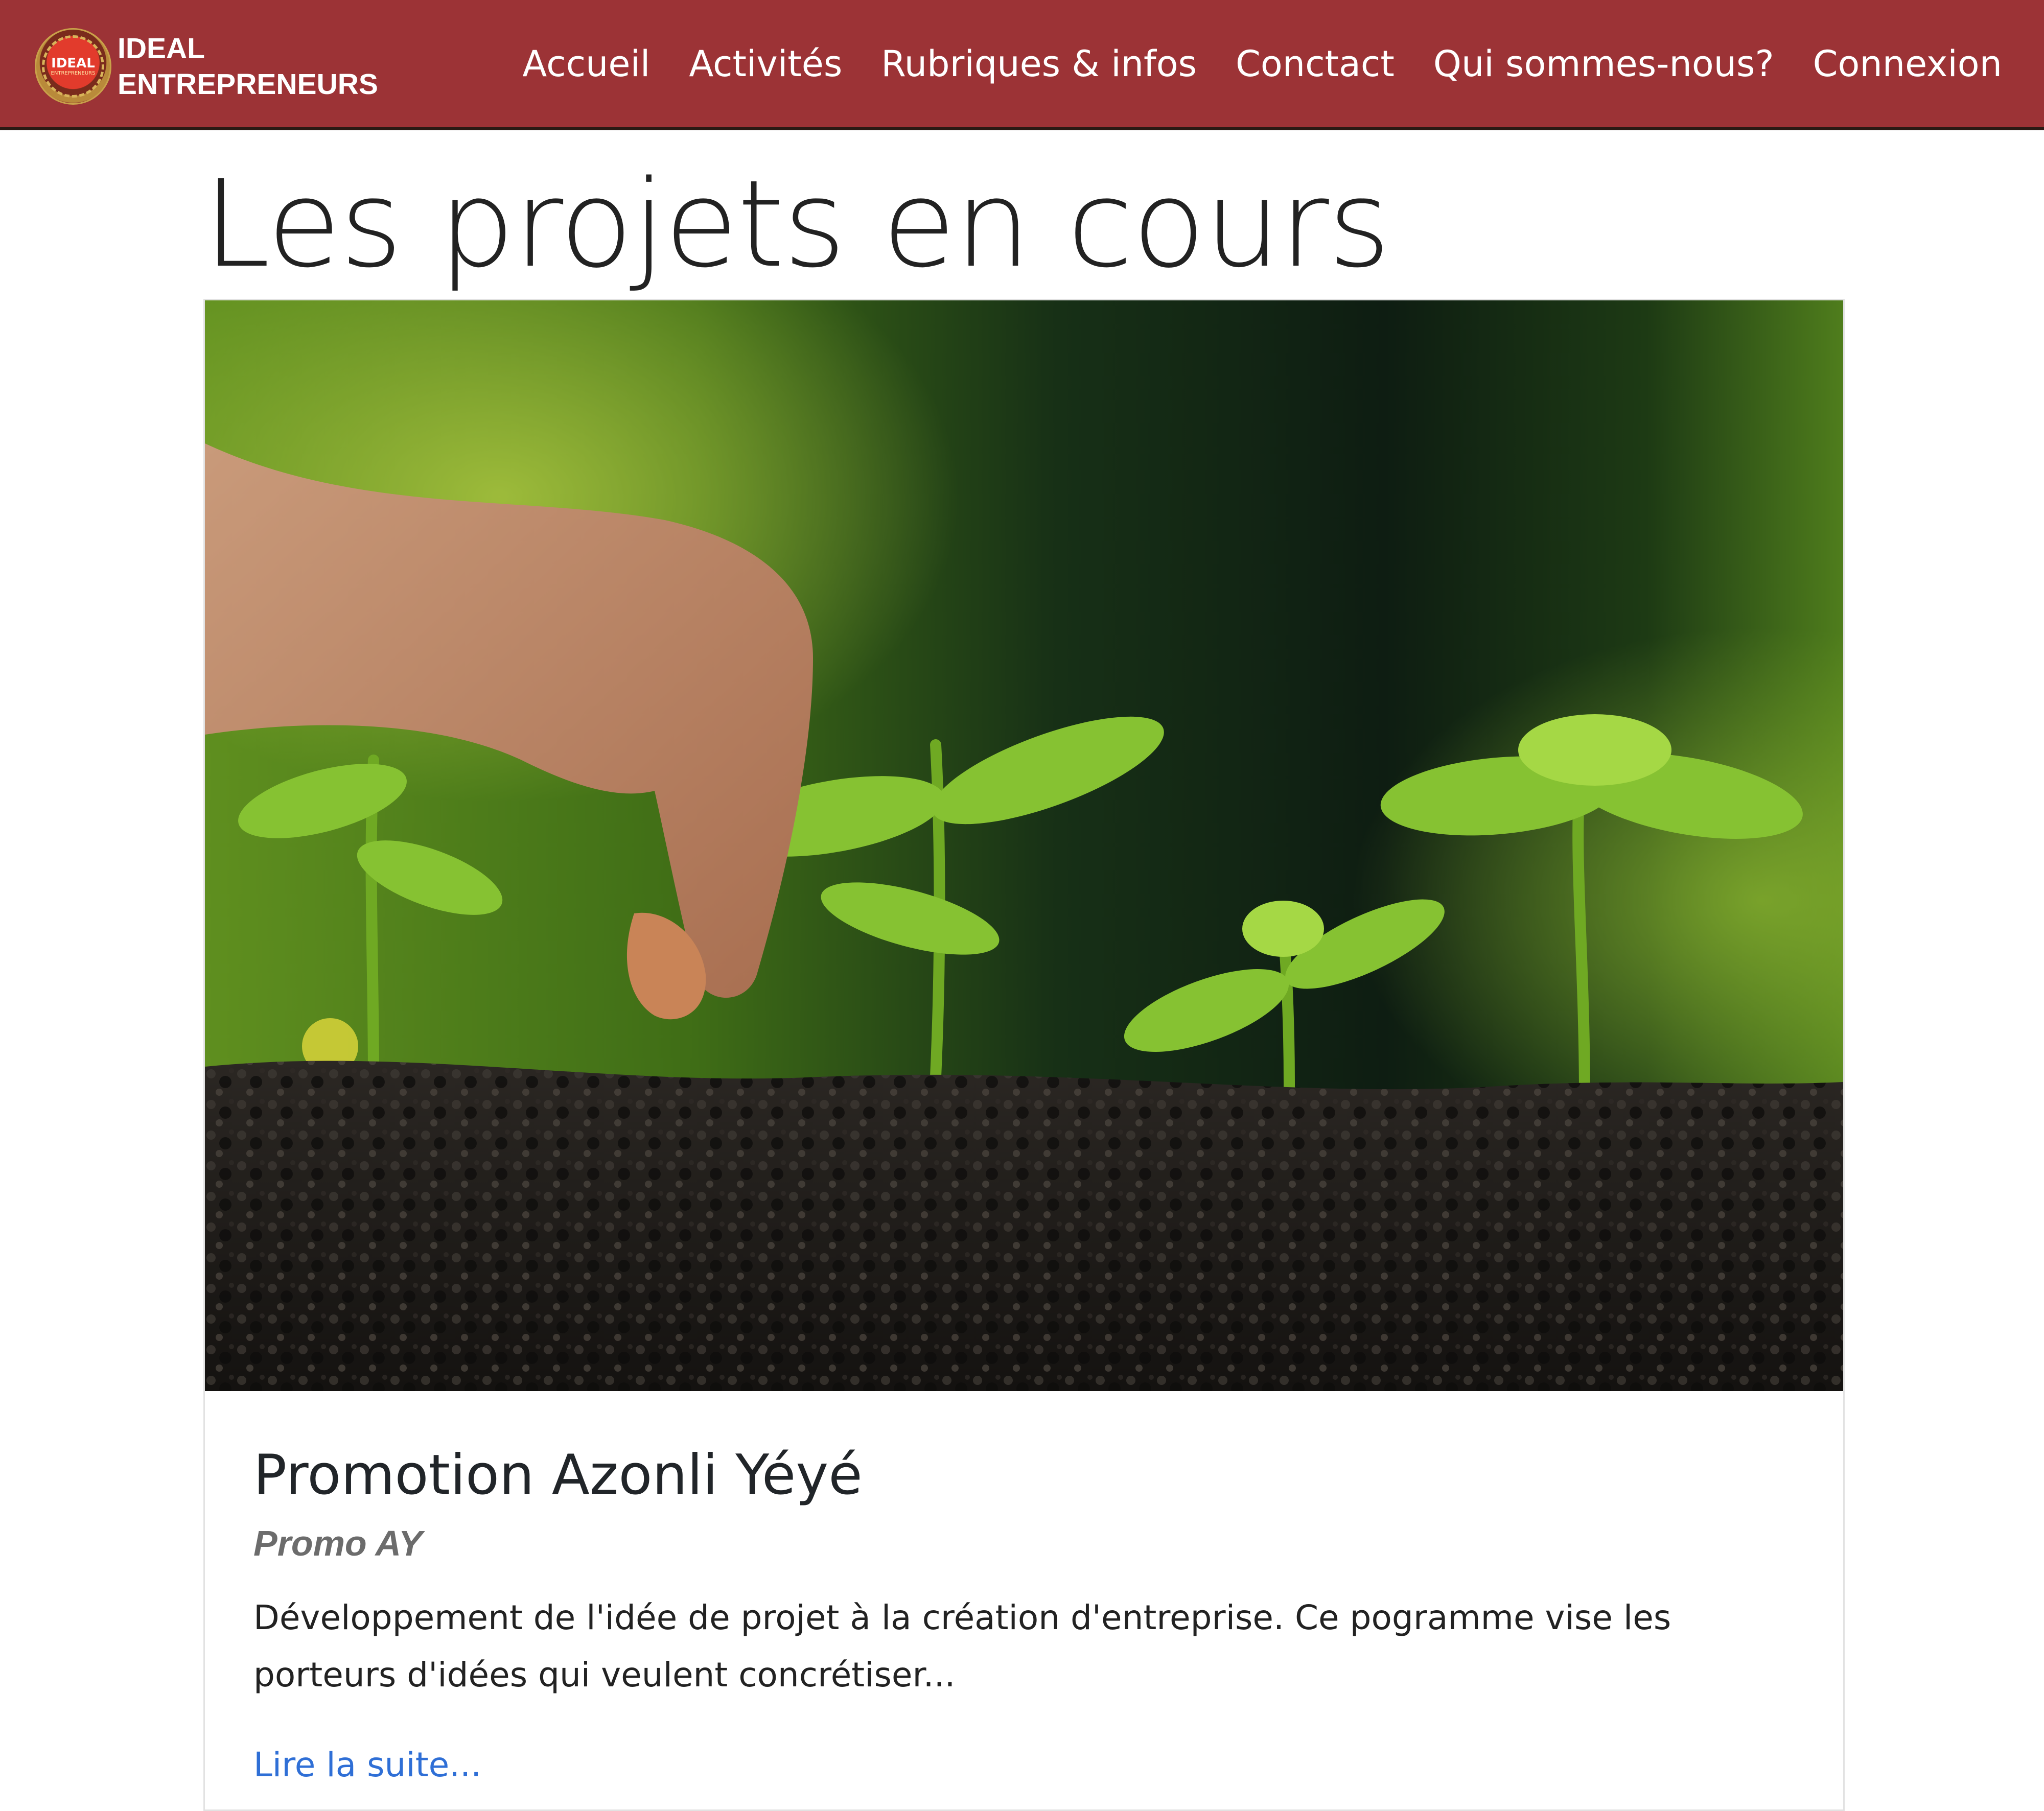 This screenshot has width=2044, height=1811. I want to click on logo-text: IDEAL, so click(73, 64).